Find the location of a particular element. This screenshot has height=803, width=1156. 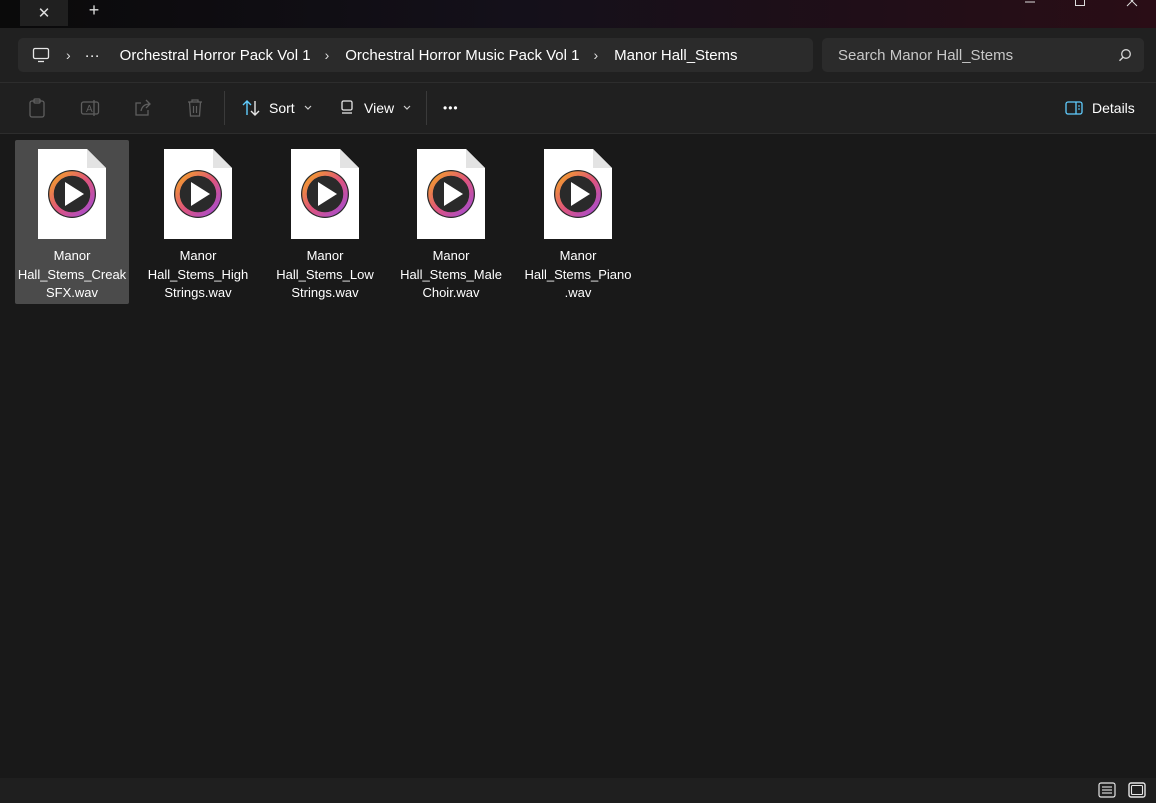

breadcrumb-item-label: Orchestral Horror Pack Vol 1 is located at coordinates (215, 55).